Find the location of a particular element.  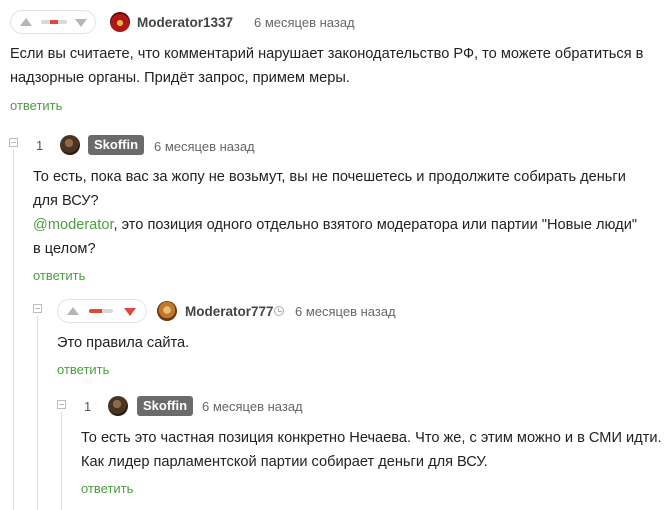

comment-text: Это правила сайта. is located at coordinates (123, 343).